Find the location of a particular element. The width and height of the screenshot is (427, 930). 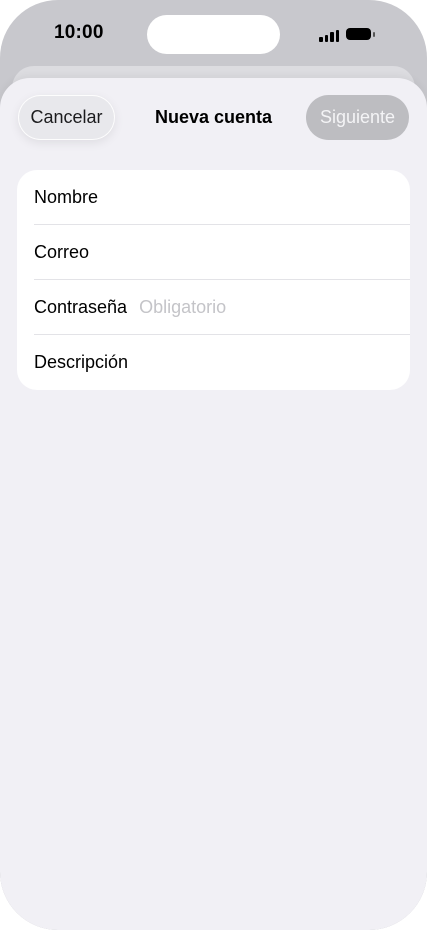

name-field: Nombre is located at coordinates (213, 197).